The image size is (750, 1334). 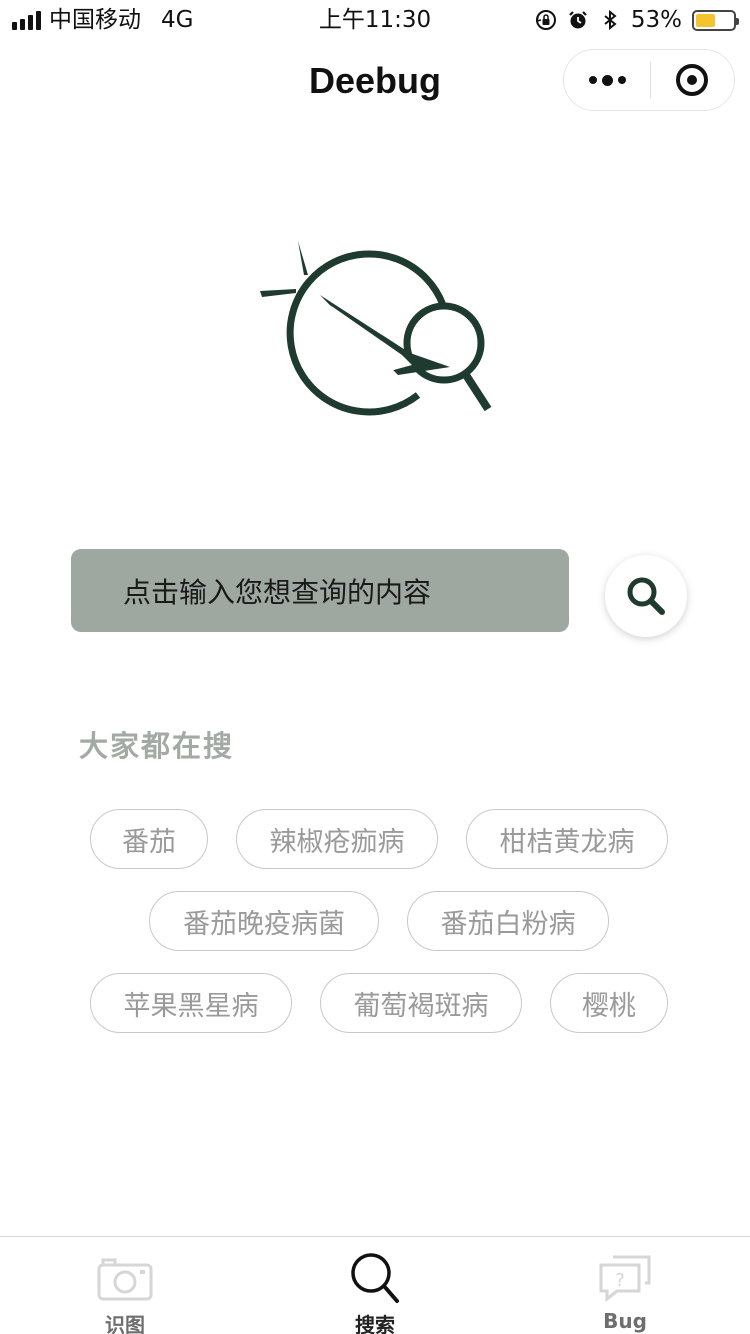 What do you see at coordinates (610, 20) in the screenshot?
I see `bluetooth-icon` at bounding box center [610, 20].